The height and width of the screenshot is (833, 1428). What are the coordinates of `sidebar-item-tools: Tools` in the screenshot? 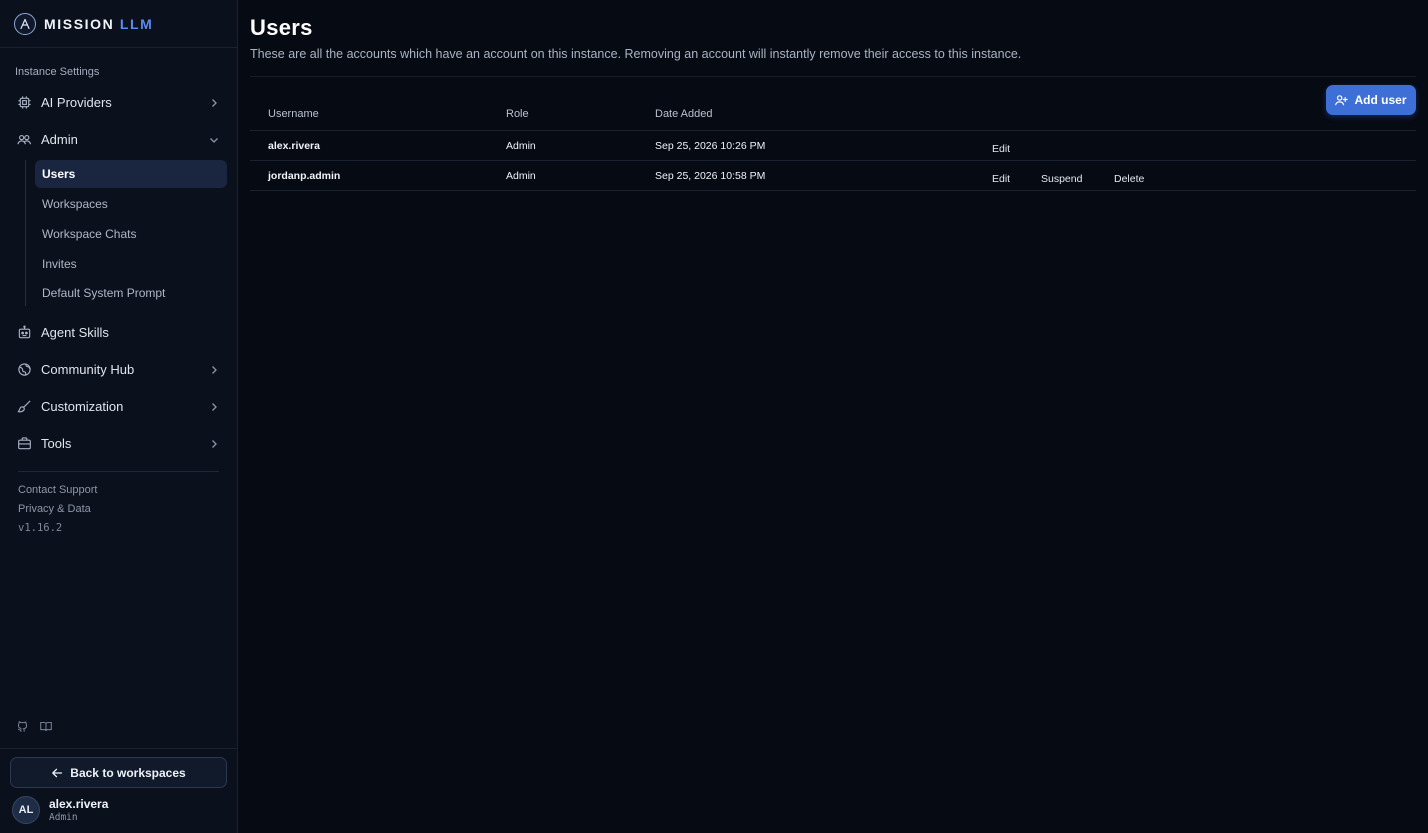 It's located at (119, 443).